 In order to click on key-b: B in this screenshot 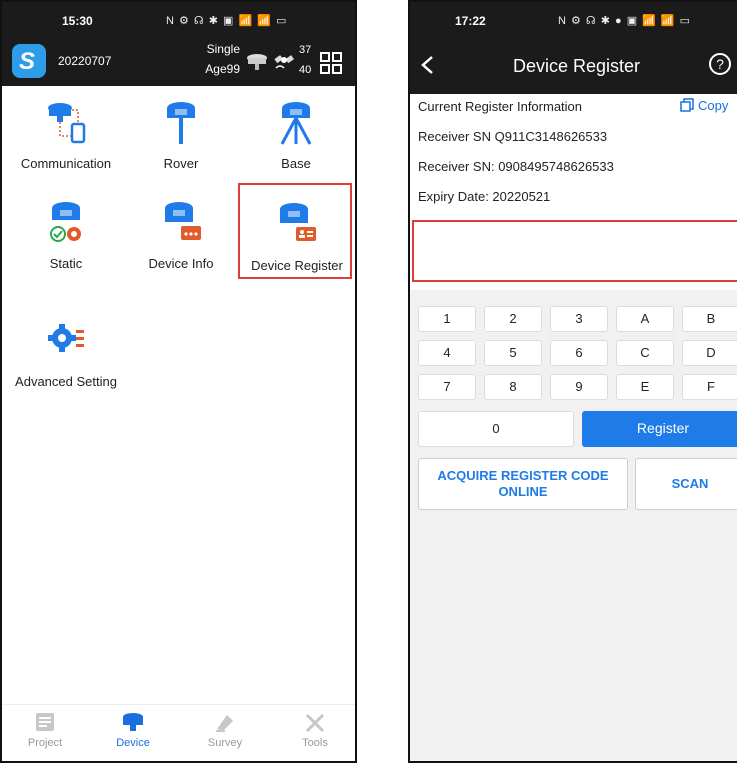, I will do `click(709, 319)`.